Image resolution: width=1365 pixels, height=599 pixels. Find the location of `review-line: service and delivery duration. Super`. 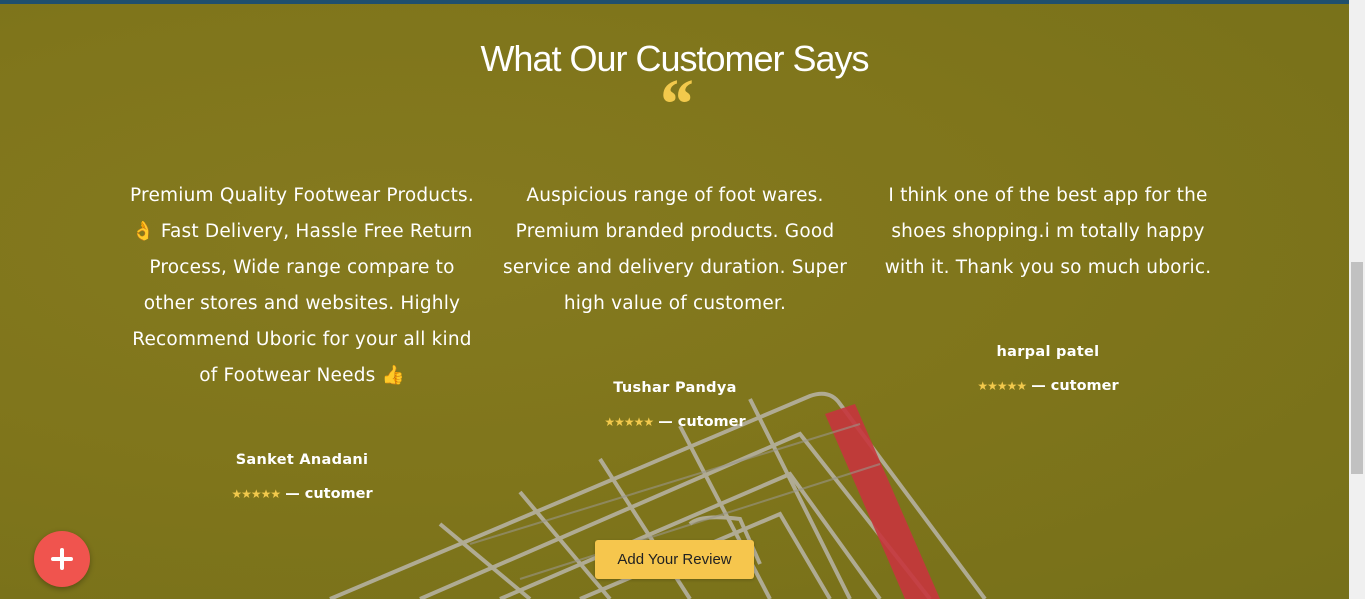

review-line: service and delivery duration. Super is located at coordinates (674, 267).